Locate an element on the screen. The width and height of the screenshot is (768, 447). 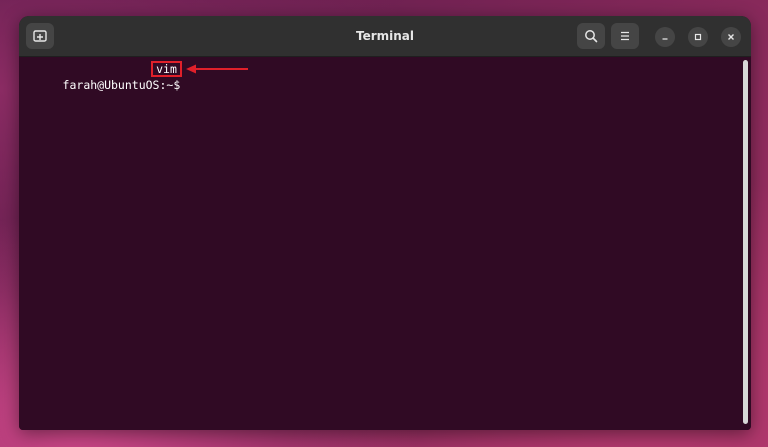
close-icon is located at coordinates (731, 37).